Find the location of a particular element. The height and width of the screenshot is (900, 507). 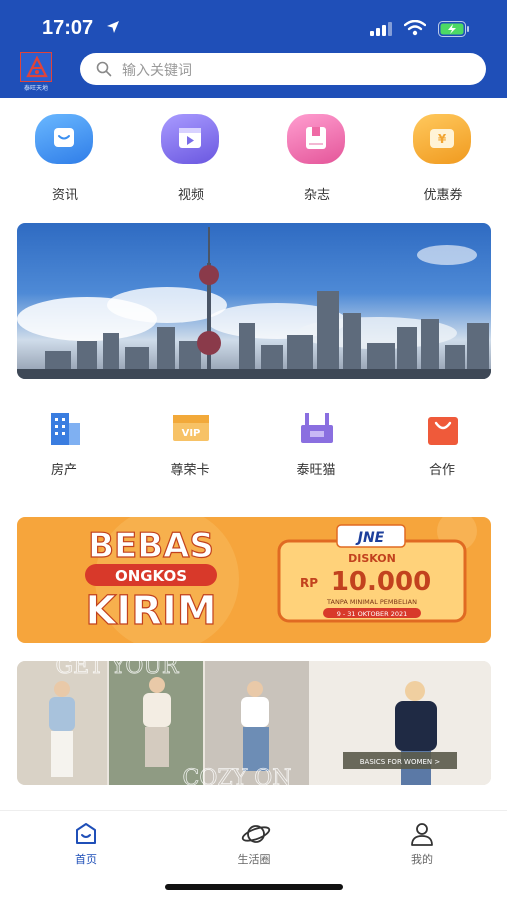

category-video: 视频 is located at coordinates (191, 159).